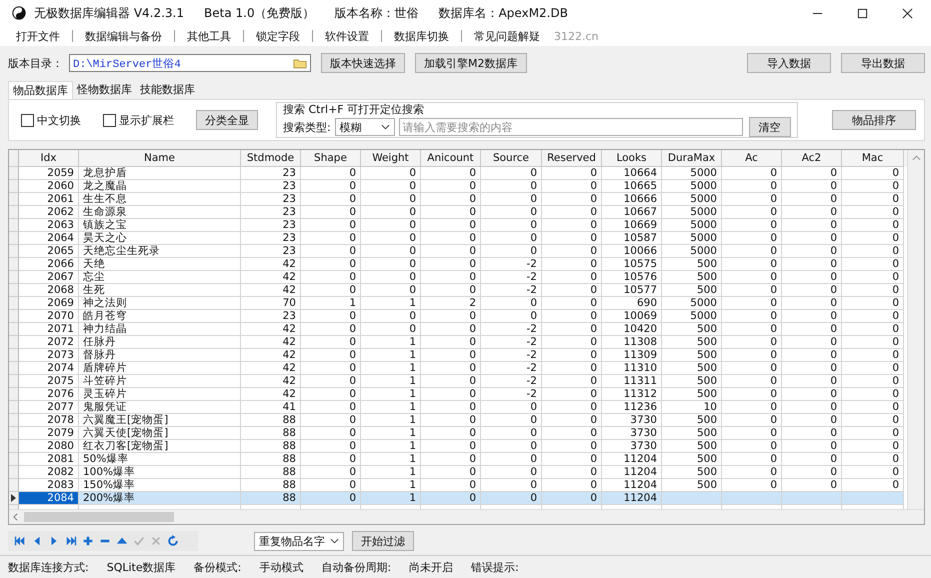 The width and height of the screenshot is (931, 578). Describe the element at coordinates (692, 158) in the screenshot. I see `column-header: DuraMax` at that location.